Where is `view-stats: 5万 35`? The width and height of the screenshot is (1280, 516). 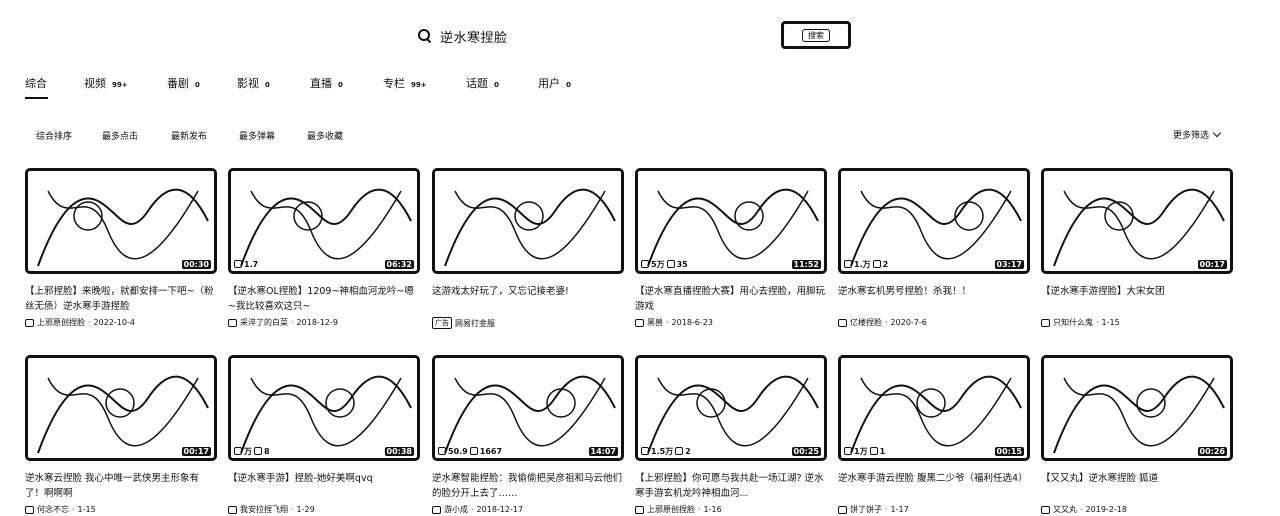 view-stats: 5万 35 is located at coordinates (664, 264).